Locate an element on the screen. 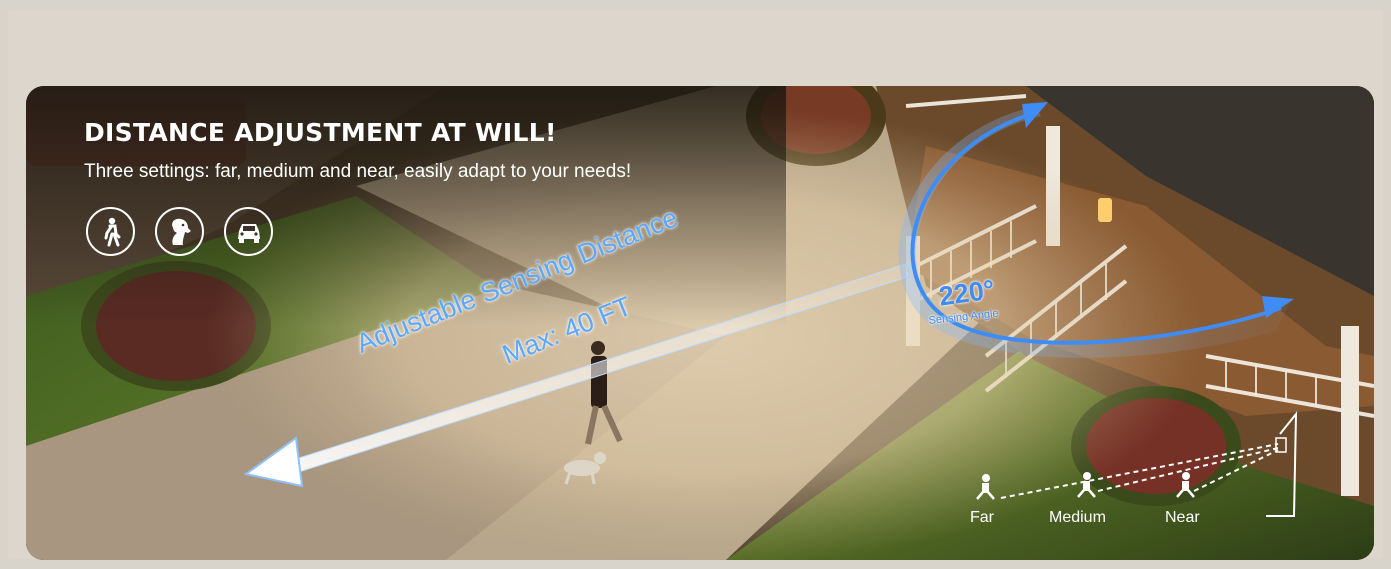 Image resolution: width=1391 pixels, height=569 pixels. person-icon is located at coordinates (110, 231).